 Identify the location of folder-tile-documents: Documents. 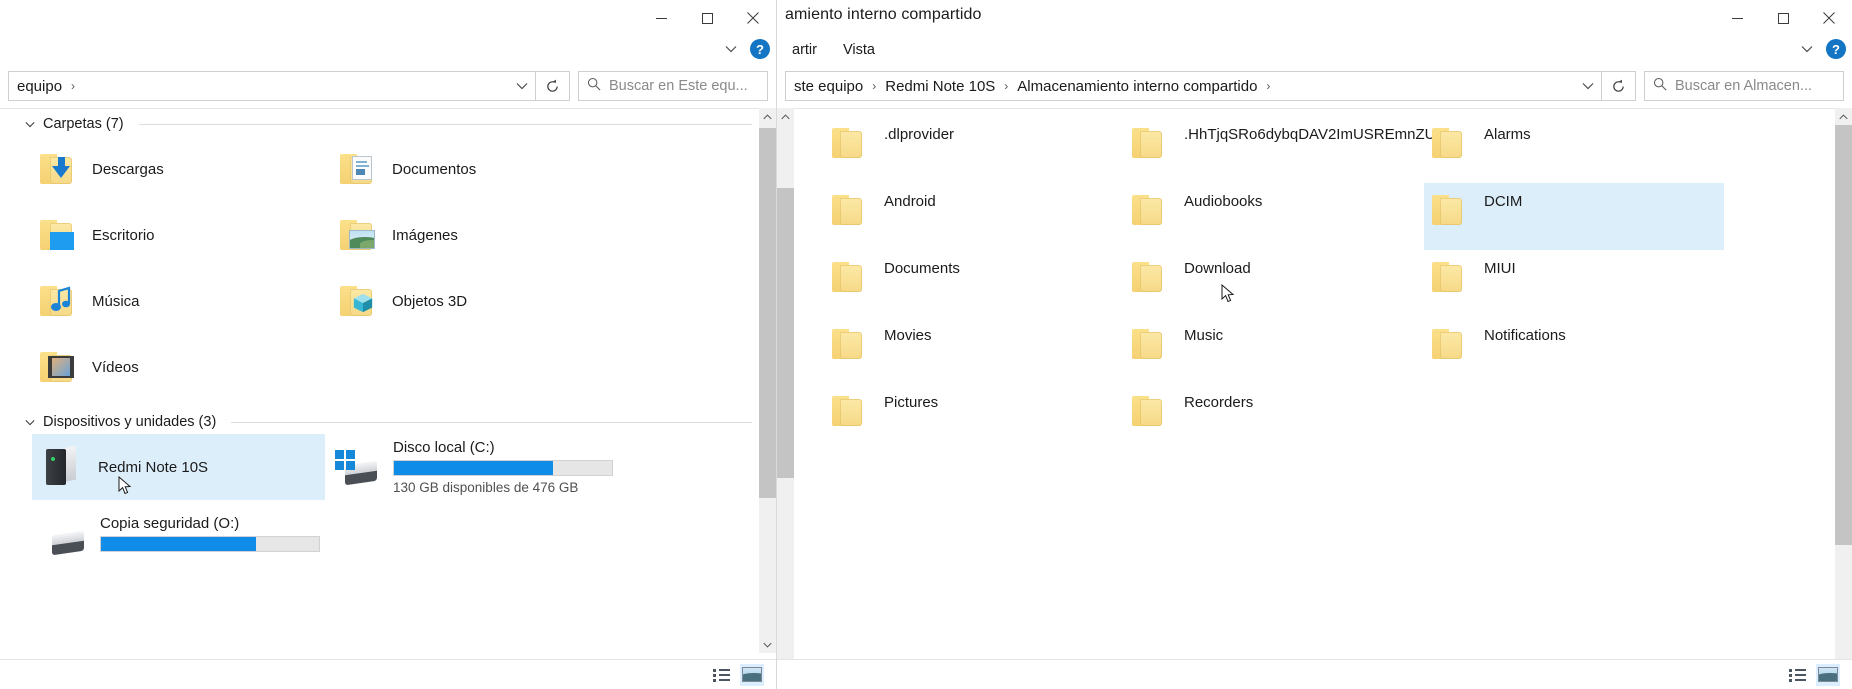
(974, 283).